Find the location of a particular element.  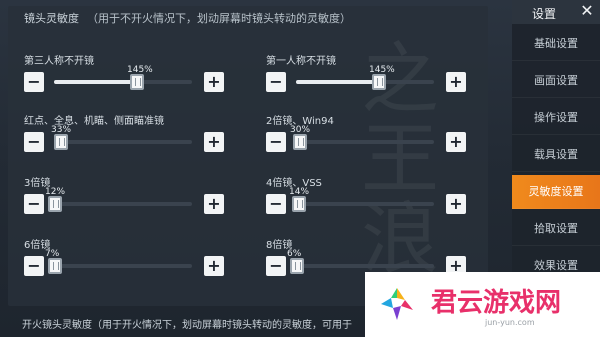

sidebar-title: 设置 is located at coordinates (544, 14).